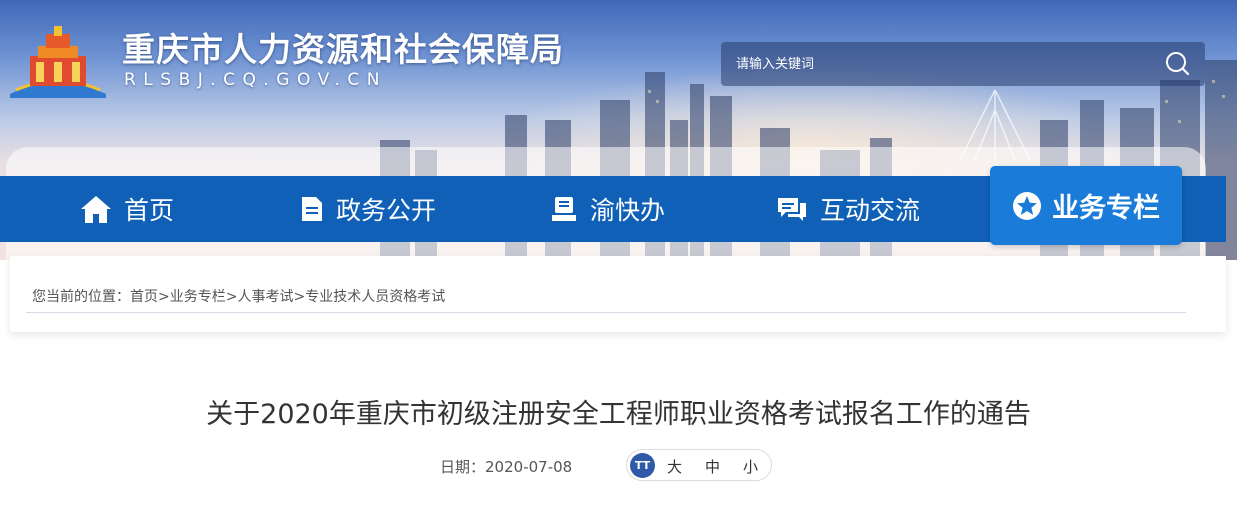 This screenshot has height=514, width=1237. What do you see at coordinates (463, 467) in the screenshot?
I see `date-label: 日期：` at bounding box center [463, 467].